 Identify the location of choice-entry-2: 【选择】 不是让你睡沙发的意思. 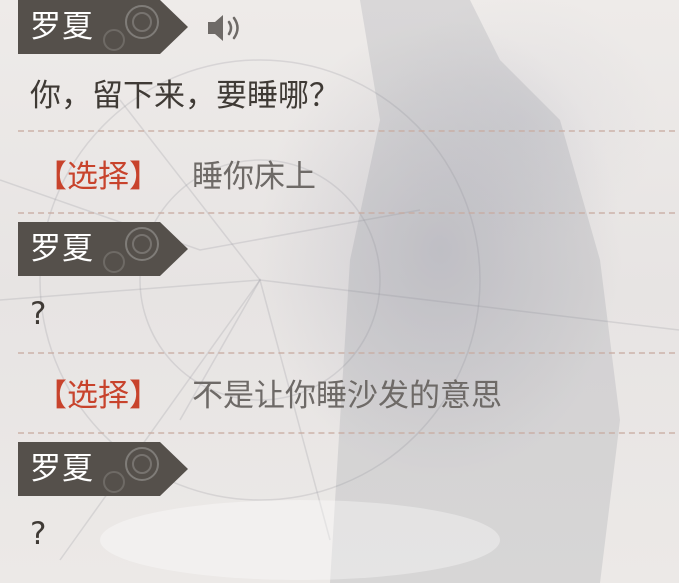
(354, 396).